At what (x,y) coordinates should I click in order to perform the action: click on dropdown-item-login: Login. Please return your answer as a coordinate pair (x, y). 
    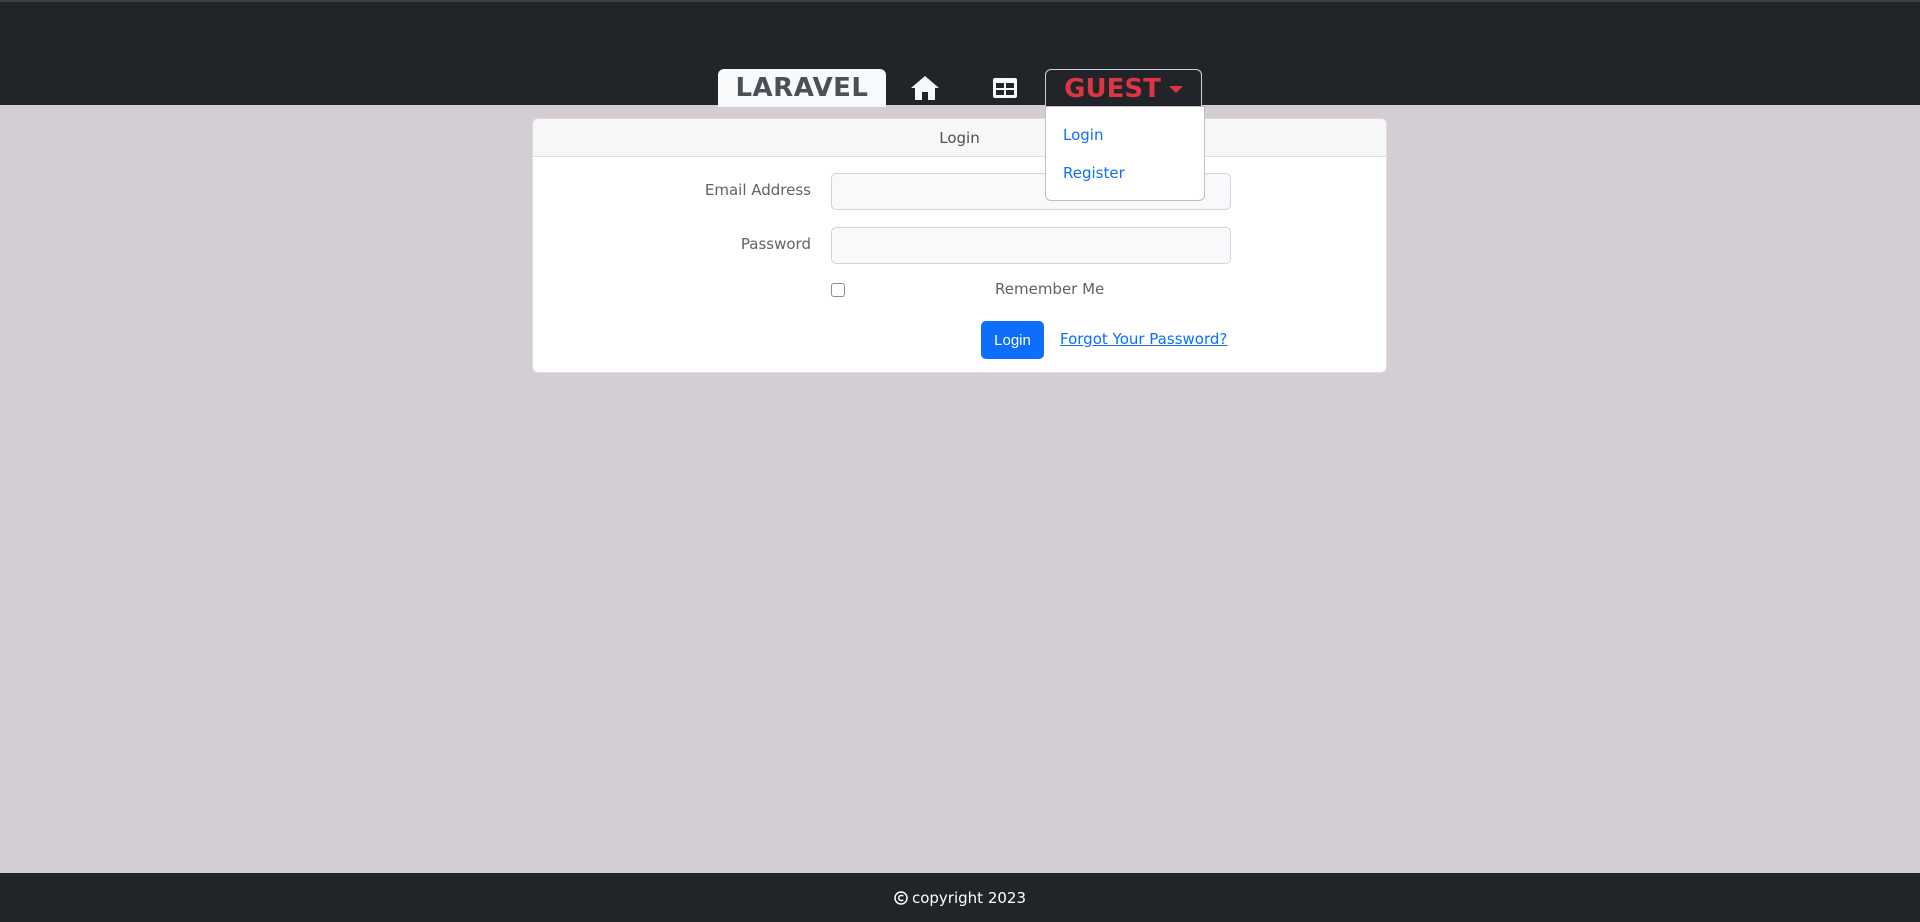
    Looking at the image, I should click on (1083, 135).